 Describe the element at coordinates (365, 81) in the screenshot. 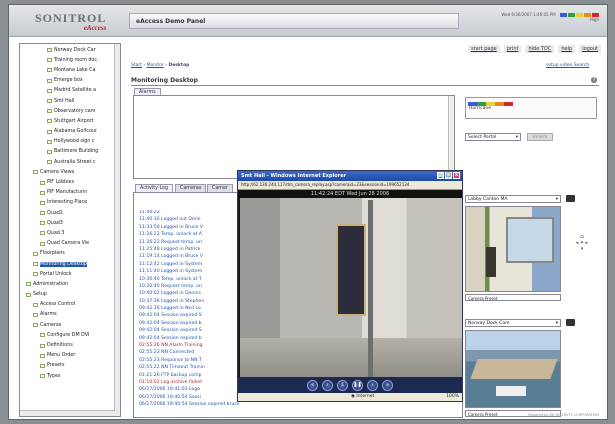

I see `page-title: Monitoring Desktop ?` at that location.